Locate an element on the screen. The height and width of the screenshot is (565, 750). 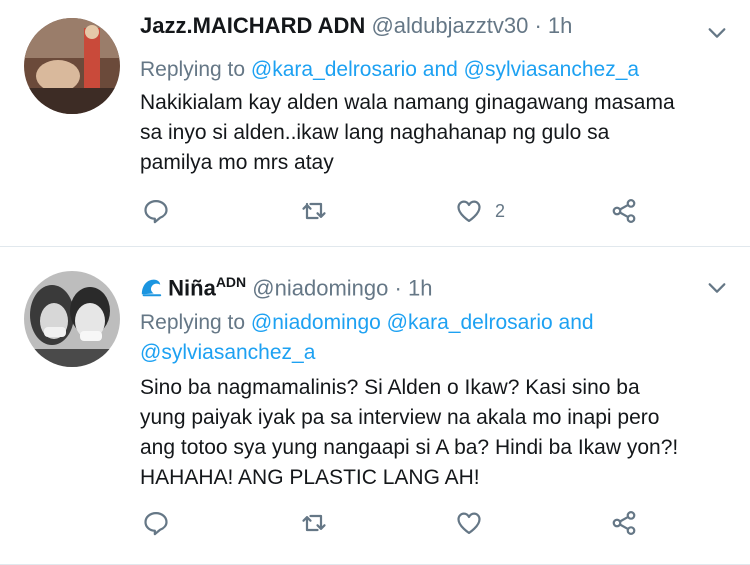
like-count: 2 is located at coordinates (500, 210).